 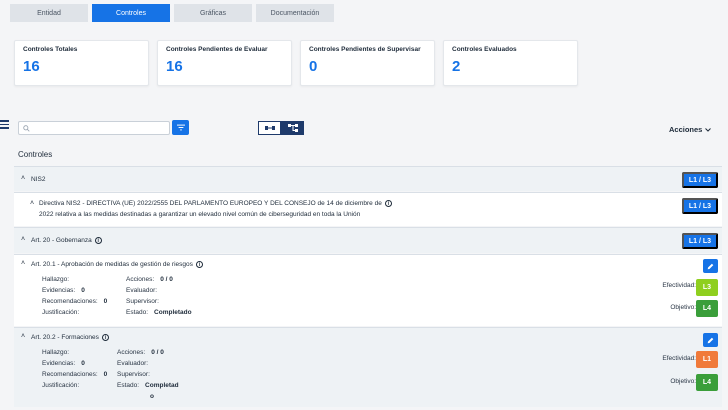 I want to click on actions-label: Acciones, so click(x=686, y=129).